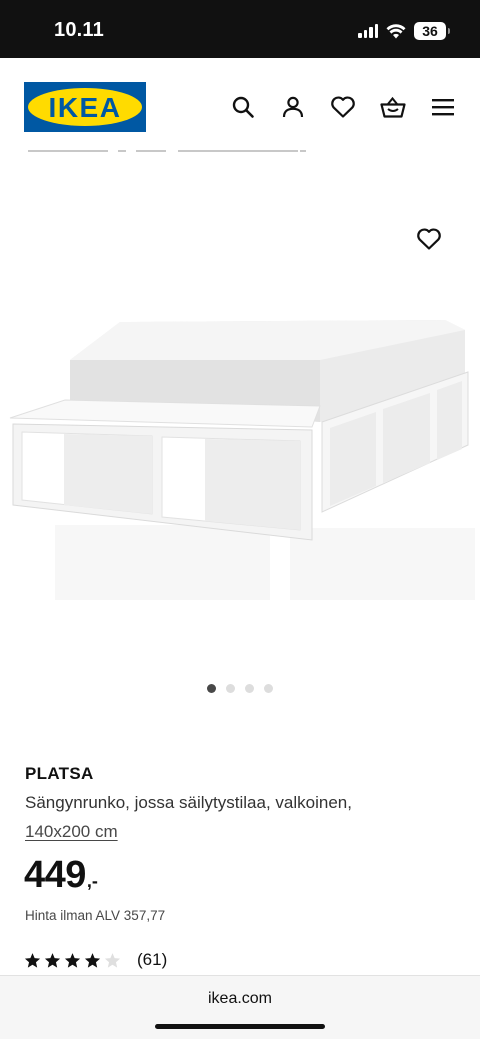  I want to click on add-to-wishlist-icon, so click(429, 239).